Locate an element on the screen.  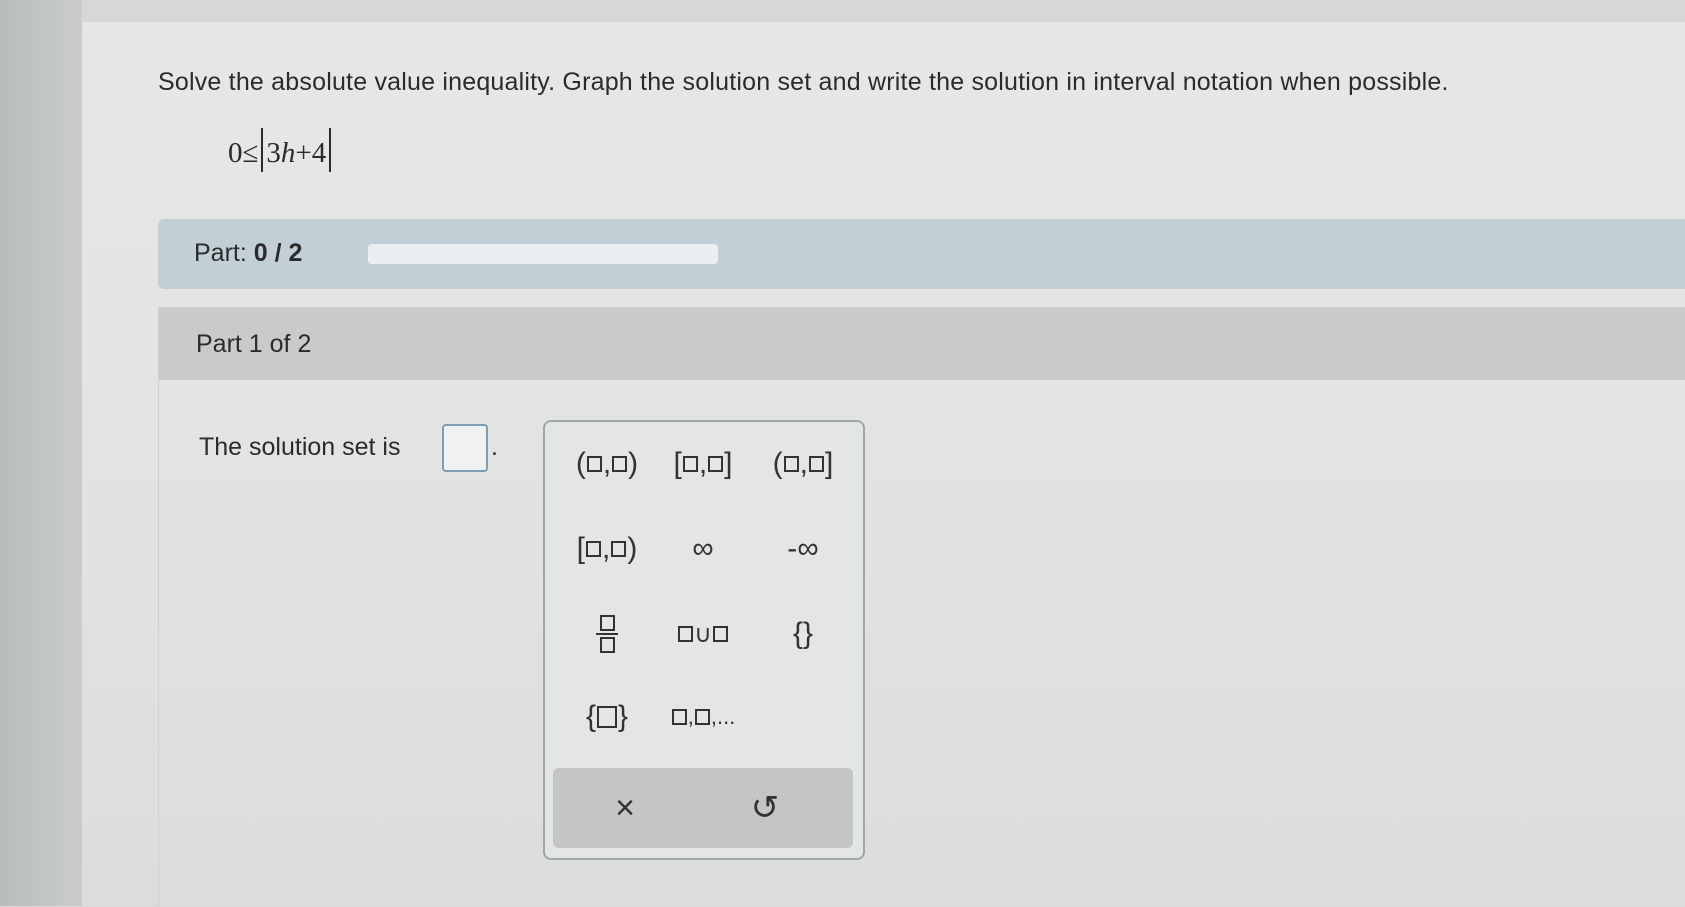
clear-button: × is located at coordinates (625, 808).